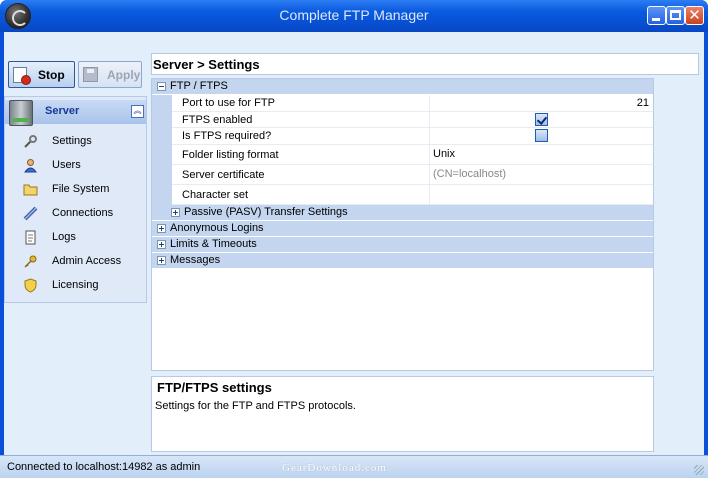 The height and width of the screenshot is (478, 708). What do you see at coordinates (334, 468) in the screenshot?
I see `watermark: GearDownload.com` at bounding box center [334, 468].